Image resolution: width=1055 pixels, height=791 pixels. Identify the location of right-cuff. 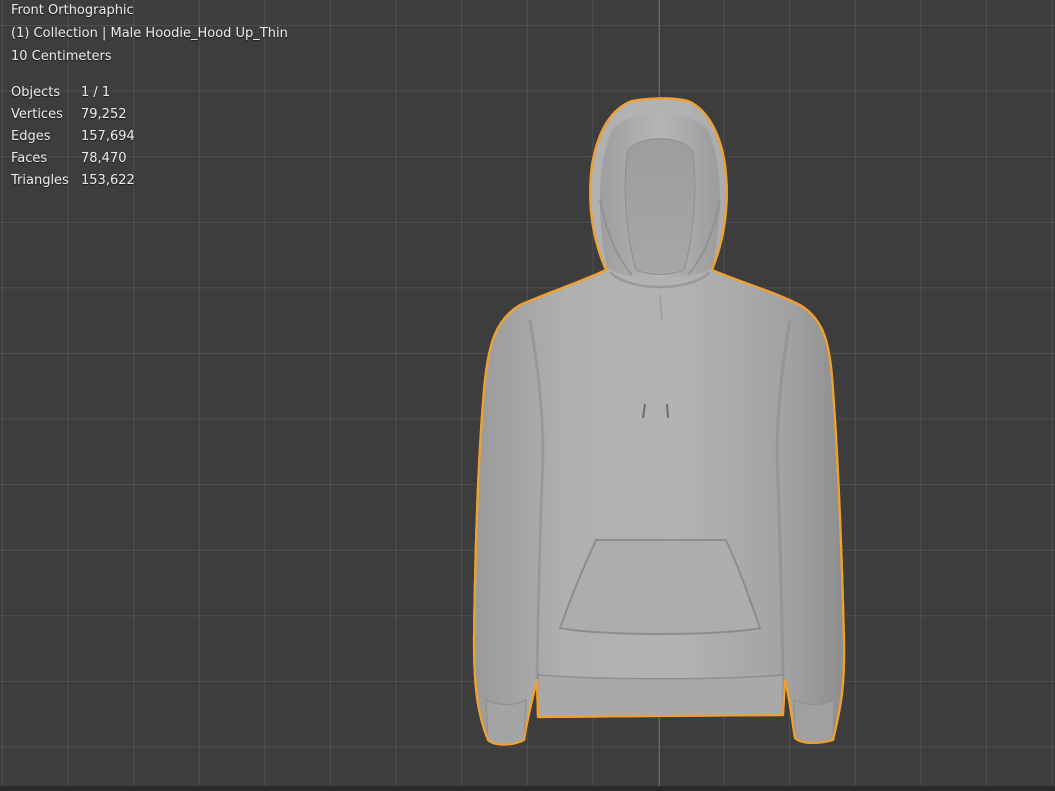
(814, 721).